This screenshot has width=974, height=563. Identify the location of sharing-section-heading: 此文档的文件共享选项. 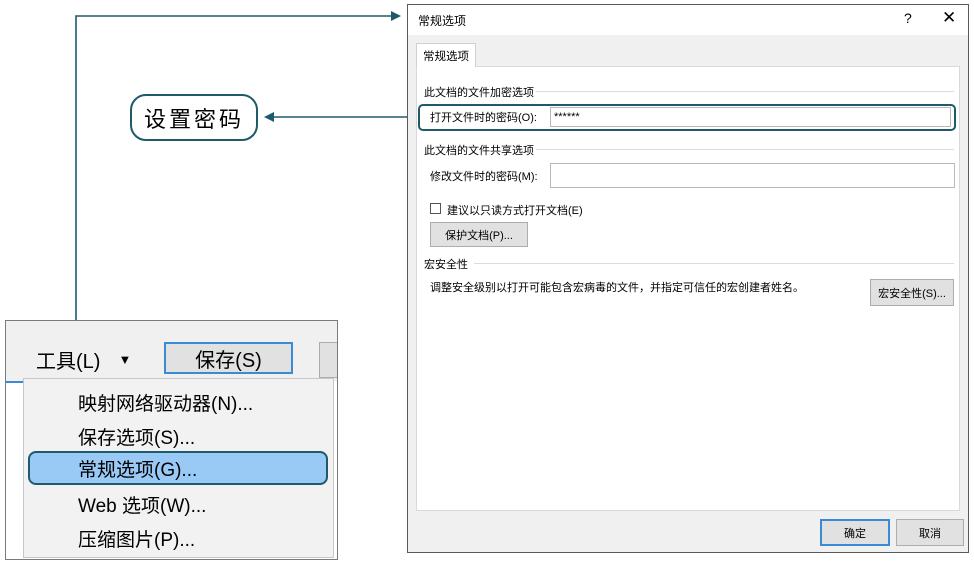
(479, 151).